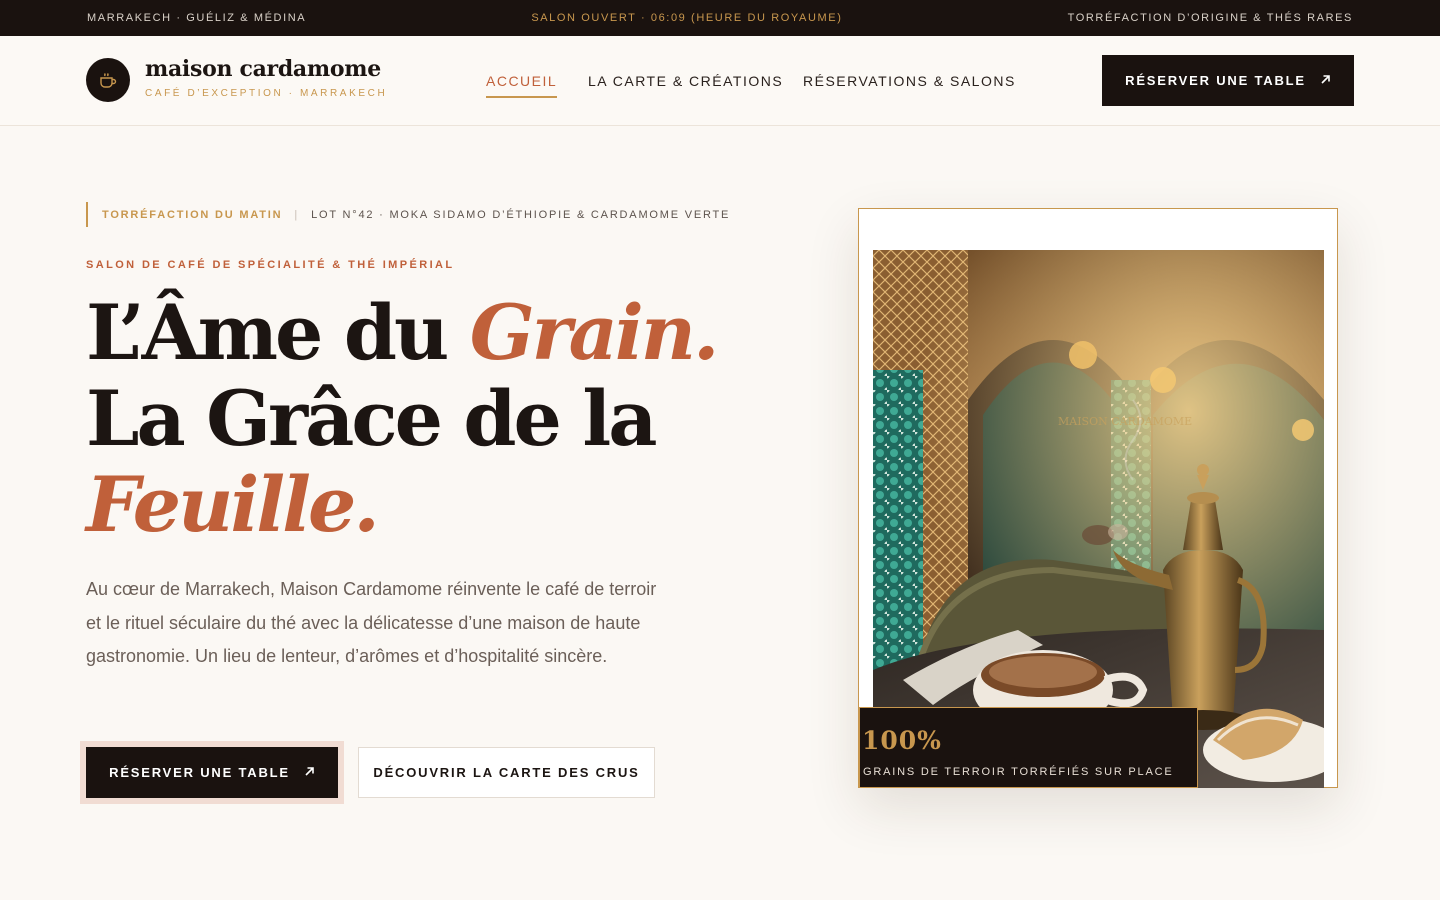 Image resolution: width=1440 pixels, height=900 pixels. I want to click on hero-headline: L’Âme du Grain. La Grâce de la Feuille., so click(436, 419).